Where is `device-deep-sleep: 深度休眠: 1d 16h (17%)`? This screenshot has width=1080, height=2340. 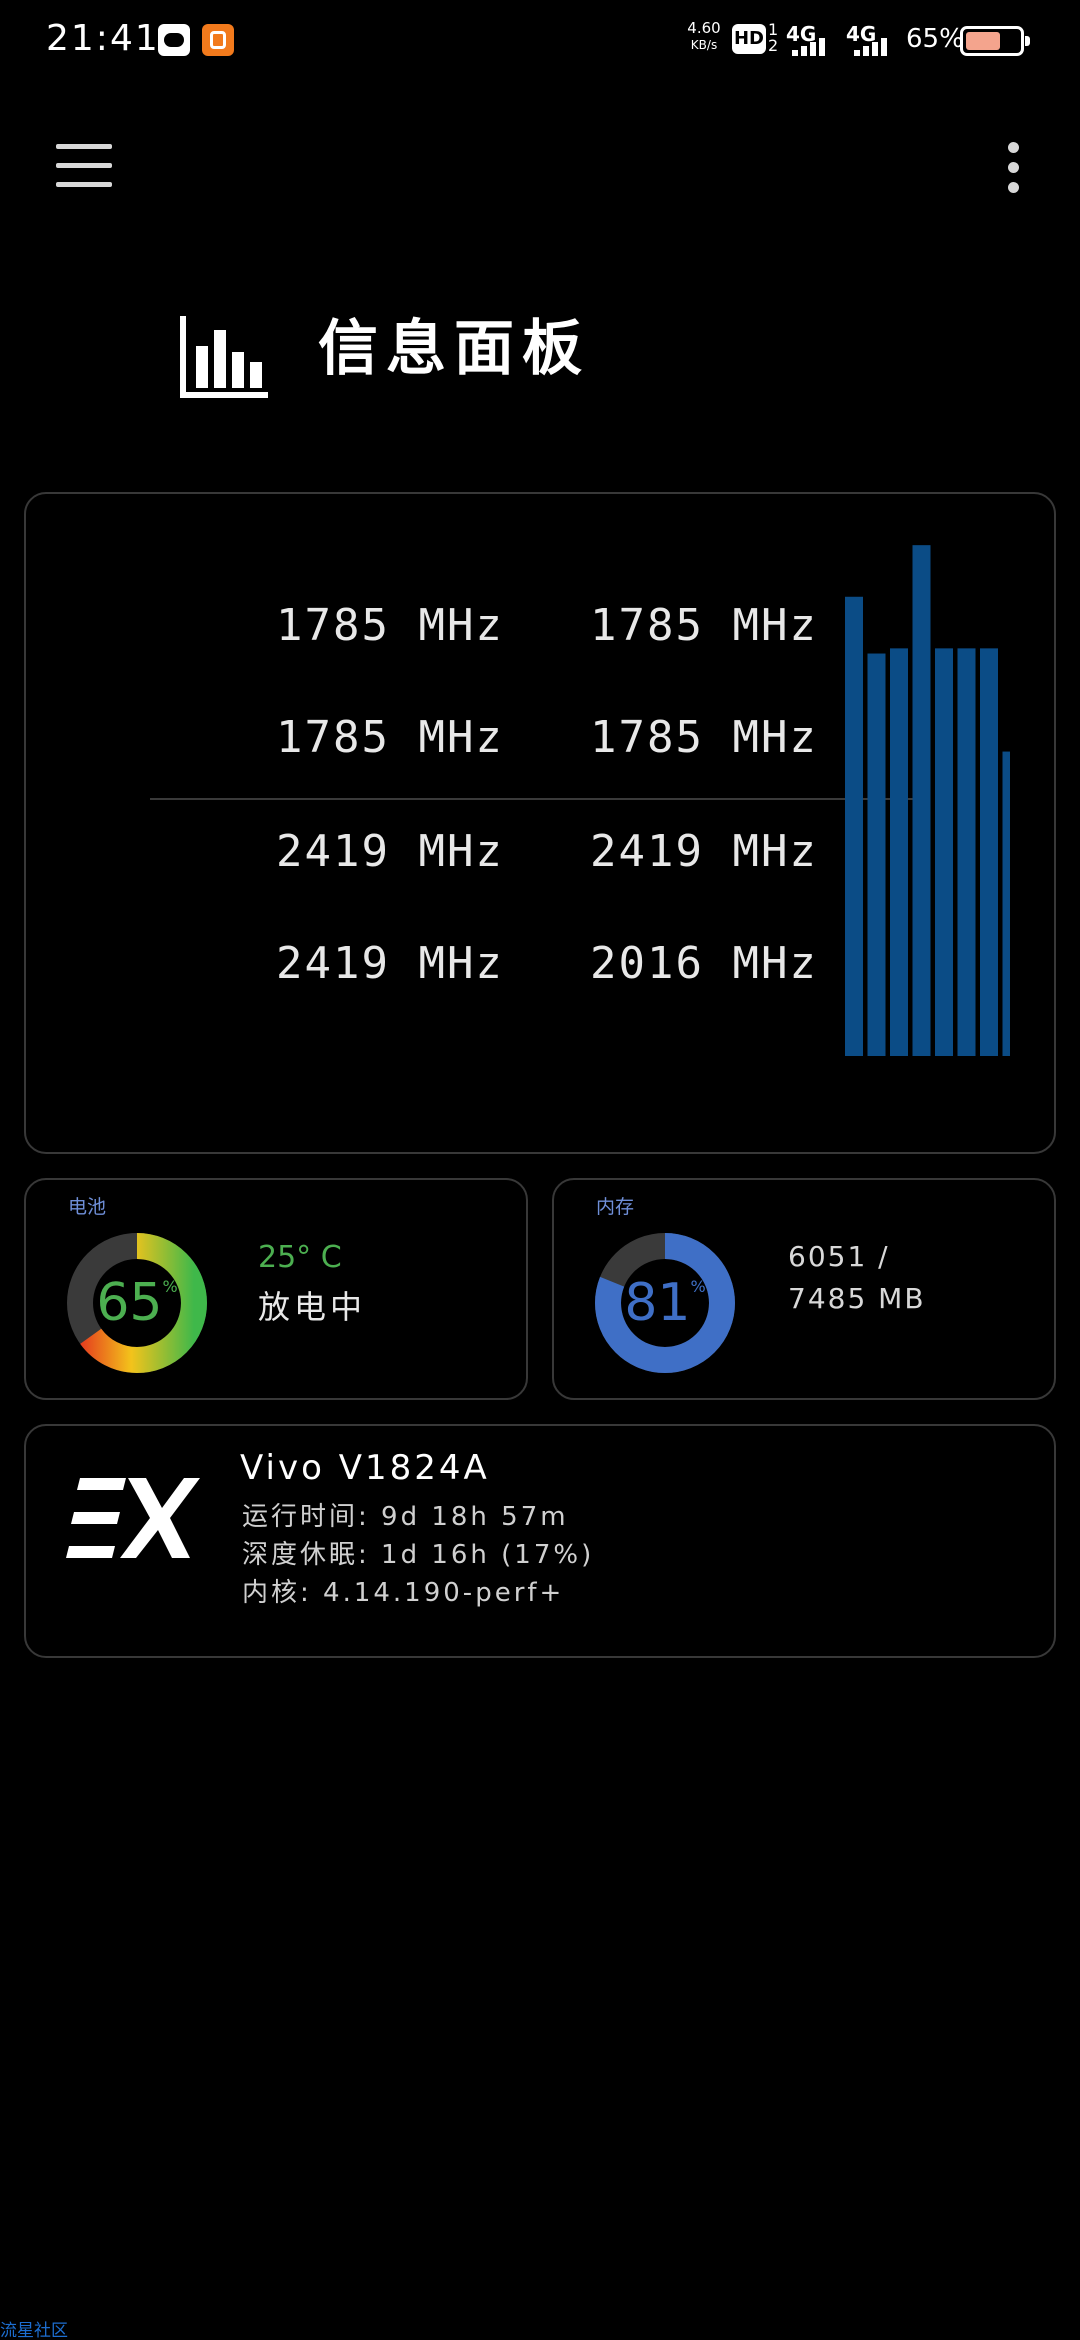 device-deep-sleep: 深度休眠: 1d 16h (17%) is located at coordinates (418, 1555).